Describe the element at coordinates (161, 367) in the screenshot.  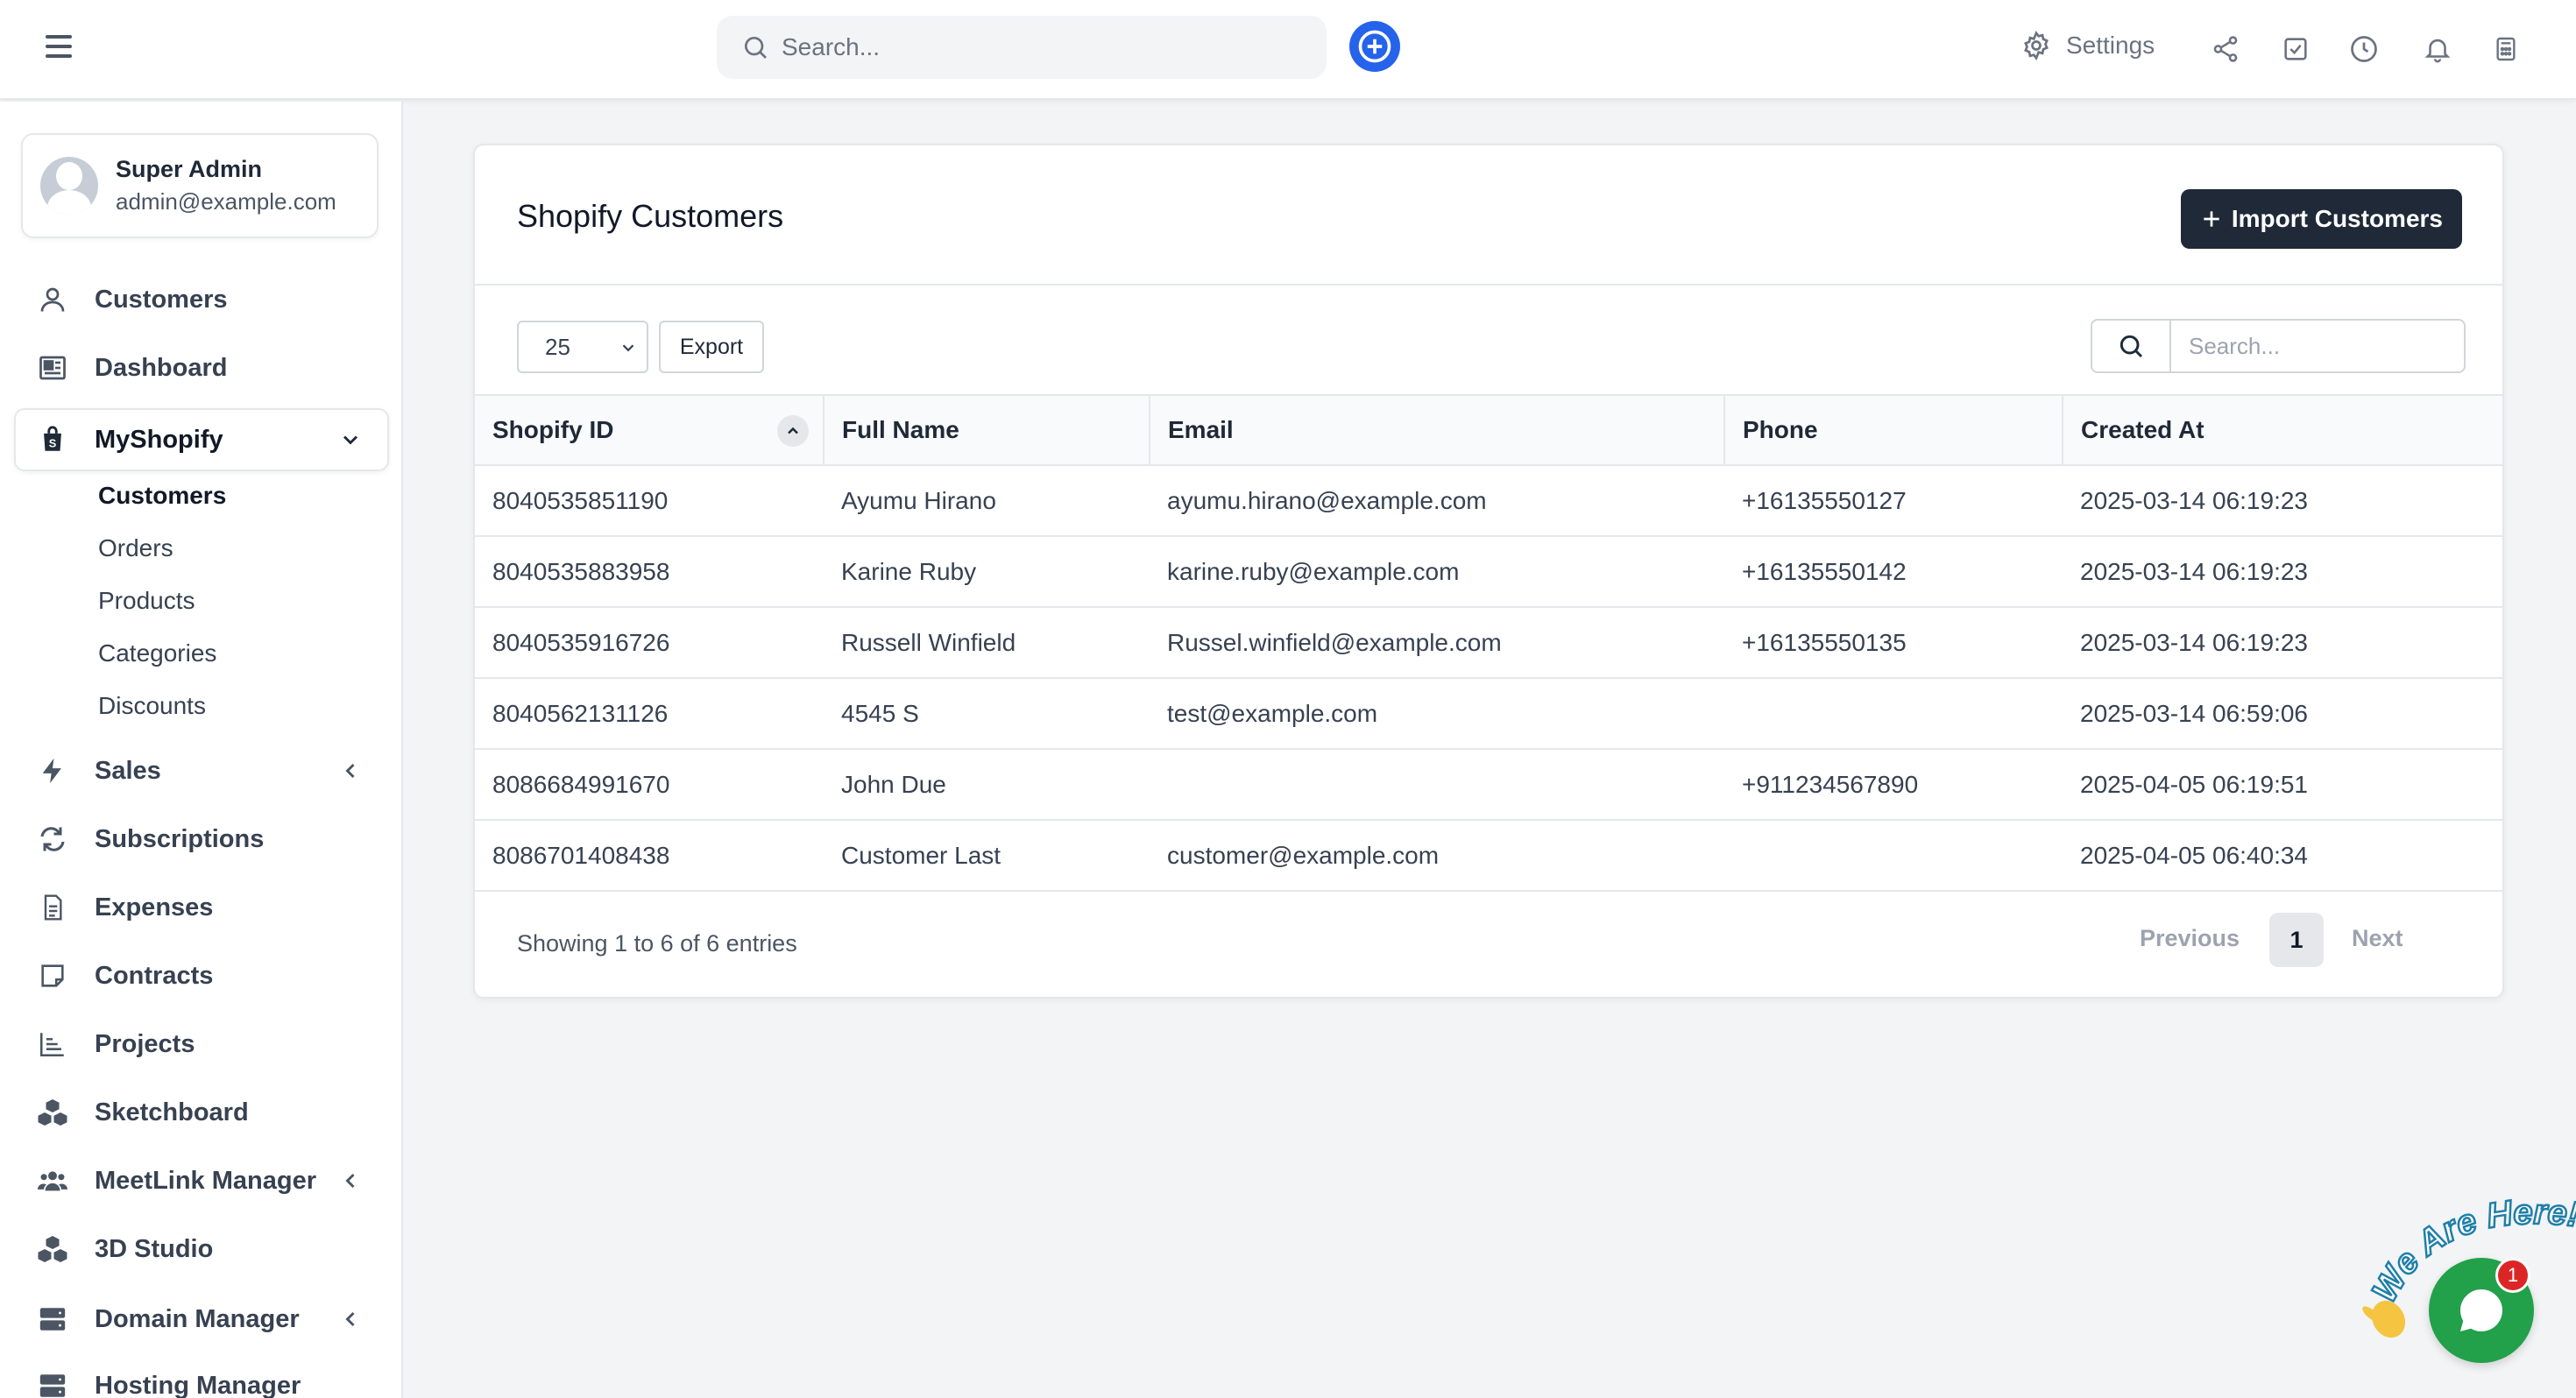
I see `sidebar-item-label: Dashboard` at that location.